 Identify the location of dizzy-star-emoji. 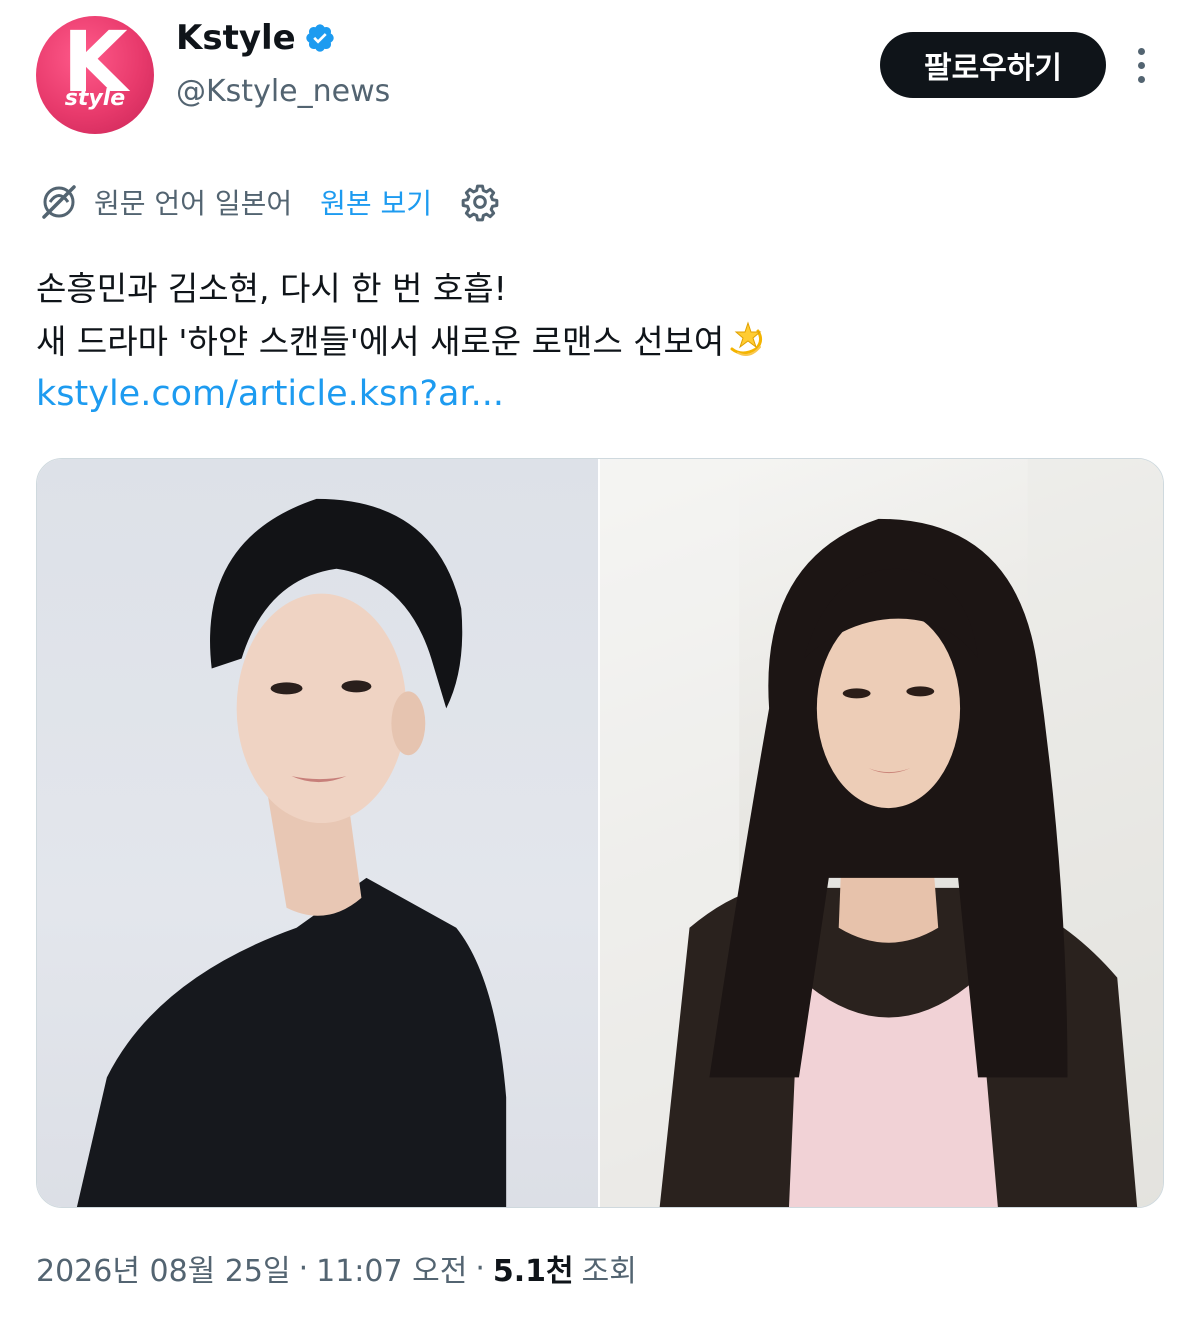
(746, 338).